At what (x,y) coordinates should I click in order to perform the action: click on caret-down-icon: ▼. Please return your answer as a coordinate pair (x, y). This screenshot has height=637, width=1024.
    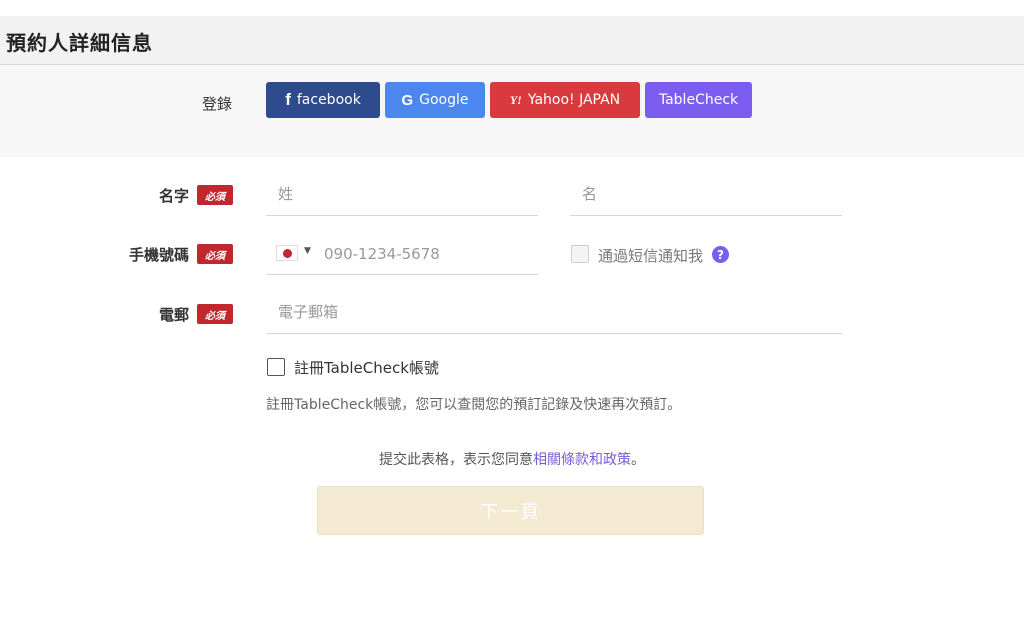
    Looking at the image, I should click on (307, 251).